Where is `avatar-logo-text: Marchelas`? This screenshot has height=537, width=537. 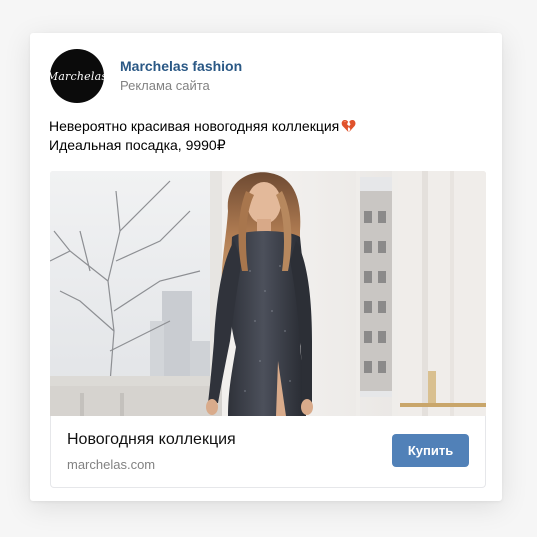
avatar-logo-text: Marchelas is located at coordinates (77, 76).